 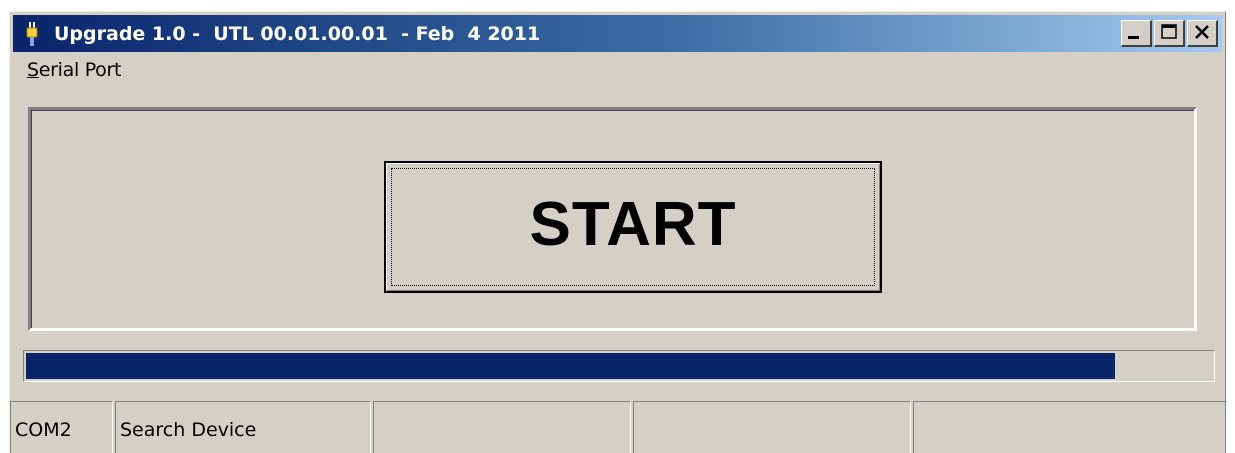 I want to click on progress-fill, so click(x=570, y=366).